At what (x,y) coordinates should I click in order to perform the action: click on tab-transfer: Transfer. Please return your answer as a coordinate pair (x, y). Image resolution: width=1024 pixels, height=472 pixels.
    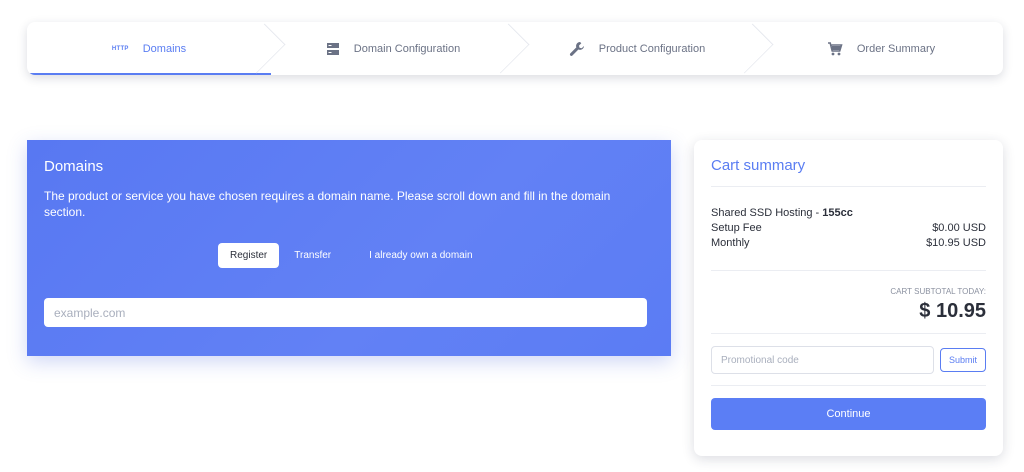
    Looking at the image, I should click on (312, 255).